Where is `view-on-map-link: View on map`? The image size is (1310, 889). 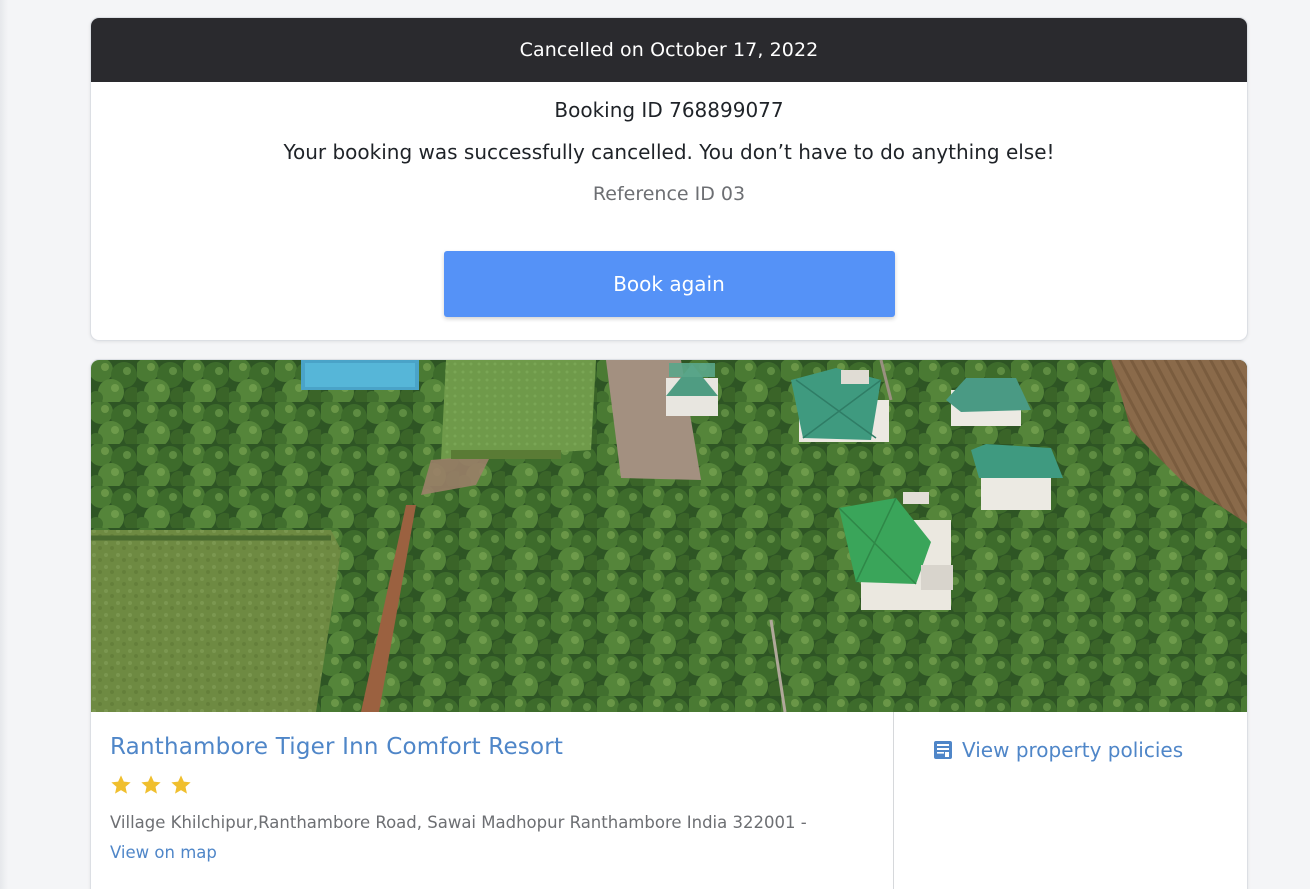 view-on-map-link: View on map is located at coordinates (163, 853).